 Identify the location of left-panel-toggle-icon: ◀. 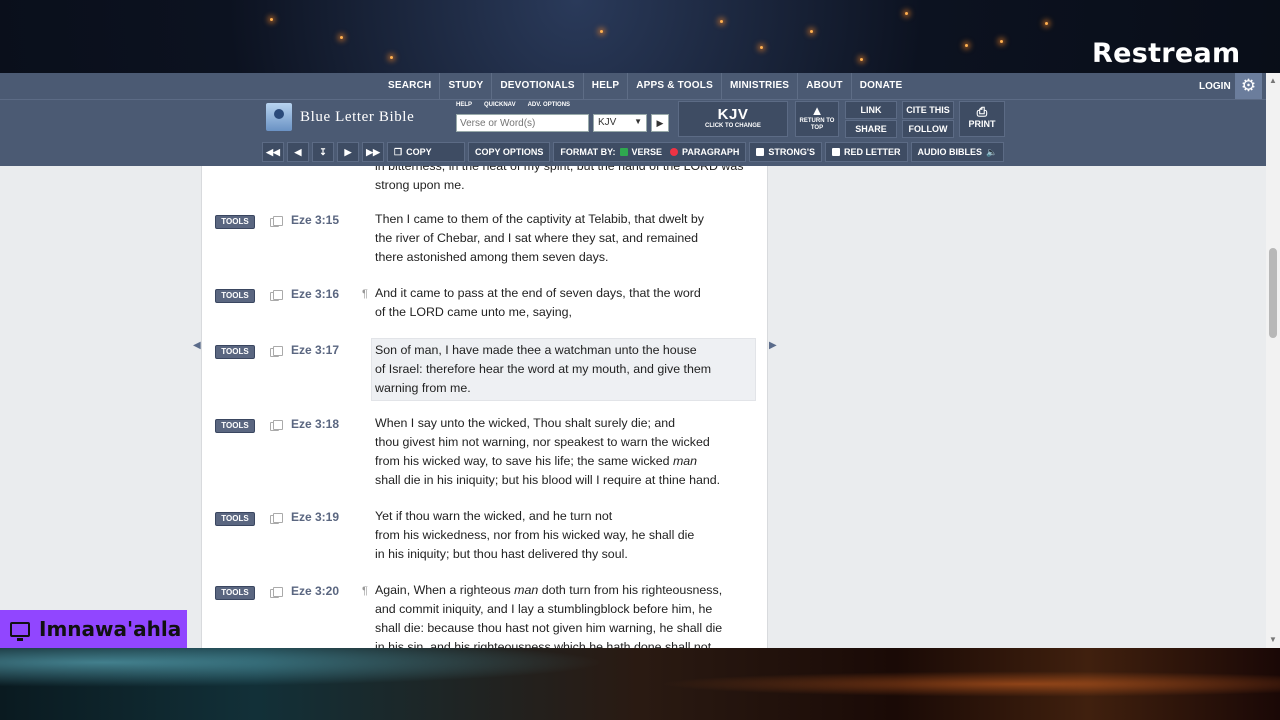
(197, 347).